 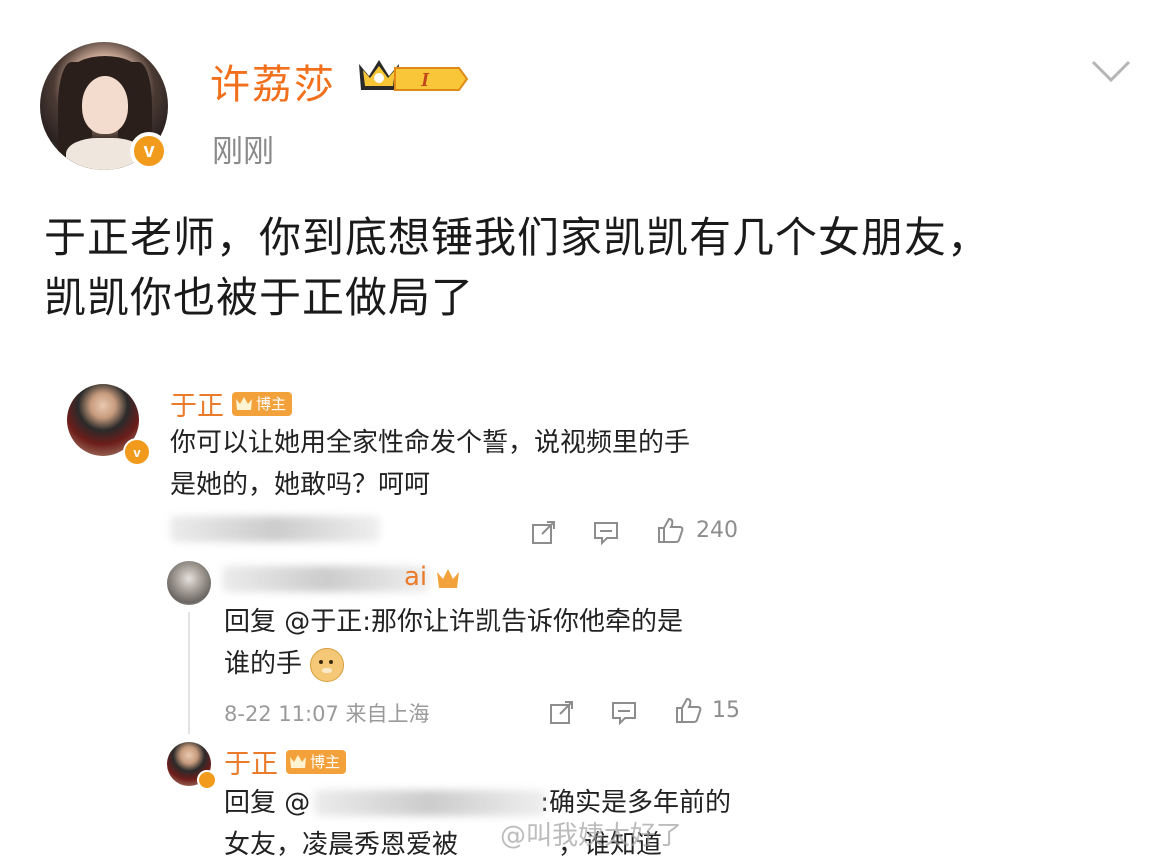 What do you see at coordinates (189, 673) in the screenshot?
I see `thread-line` at bounding box center [189, 673].